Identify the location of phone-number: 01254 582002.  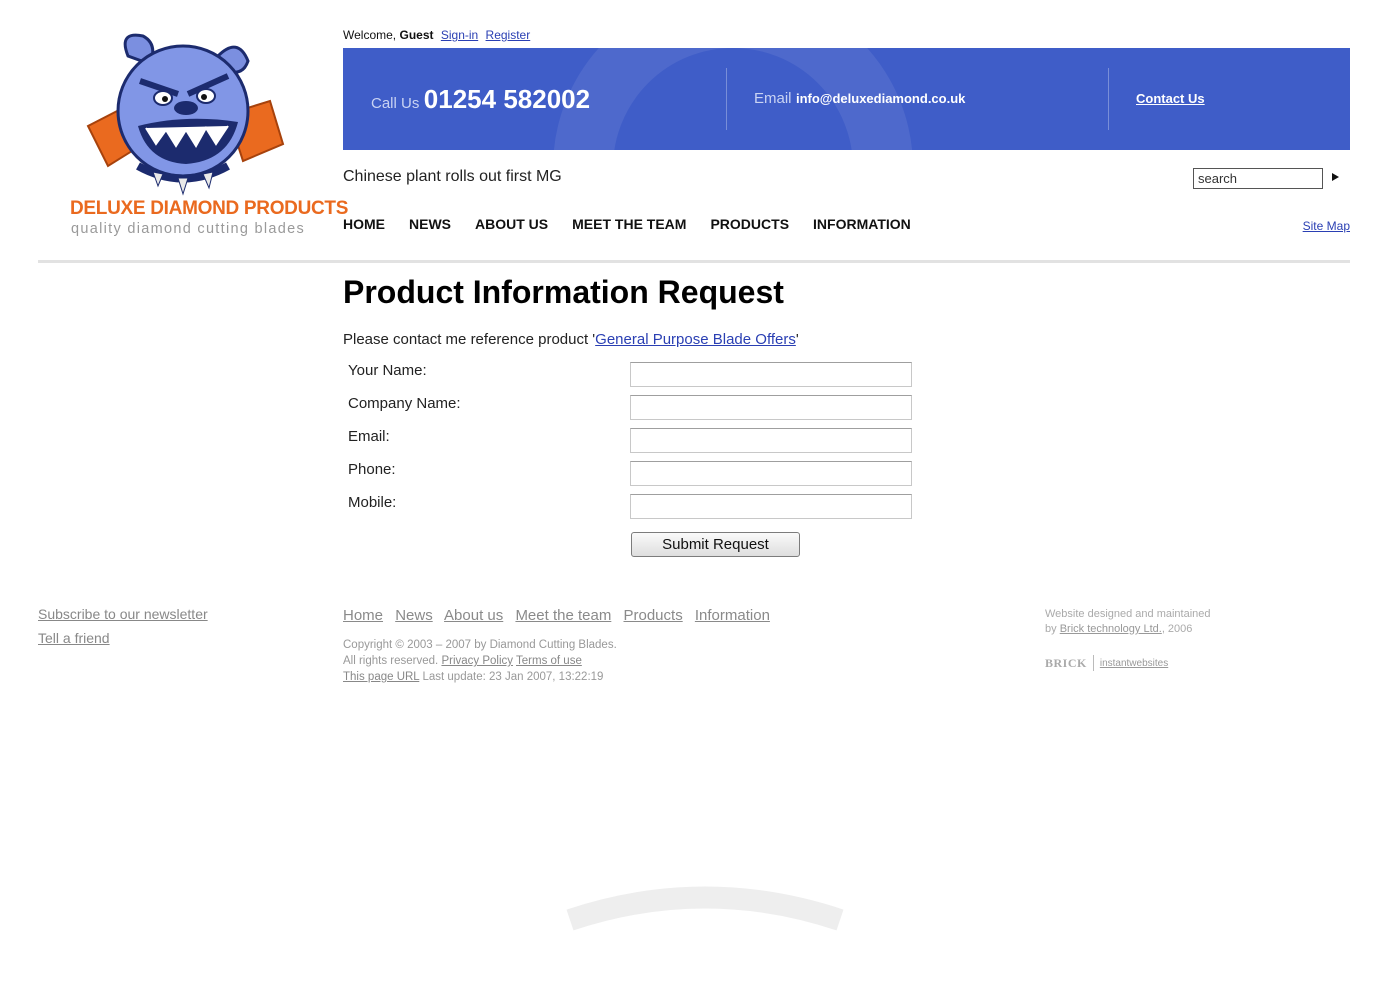
(507, 99).